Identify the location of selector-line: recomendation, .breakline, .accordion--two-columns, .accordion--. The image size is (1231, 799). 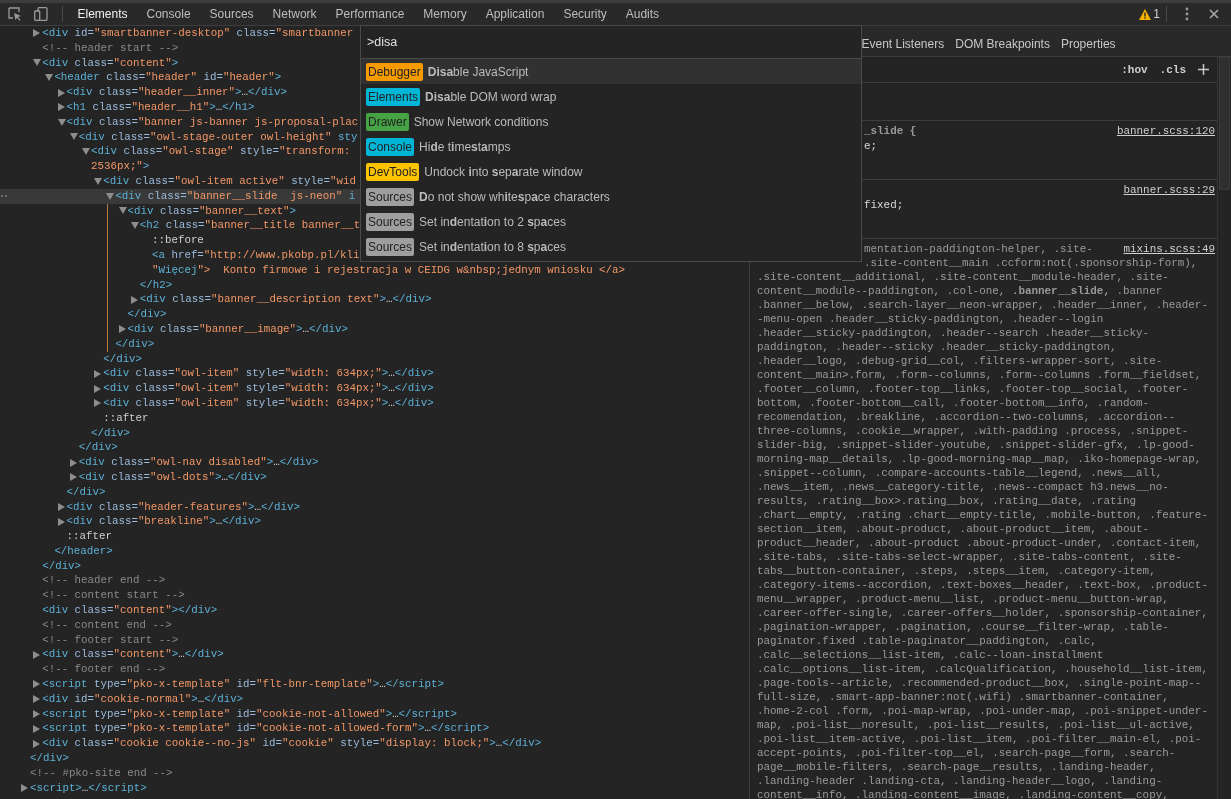
(966, 417).